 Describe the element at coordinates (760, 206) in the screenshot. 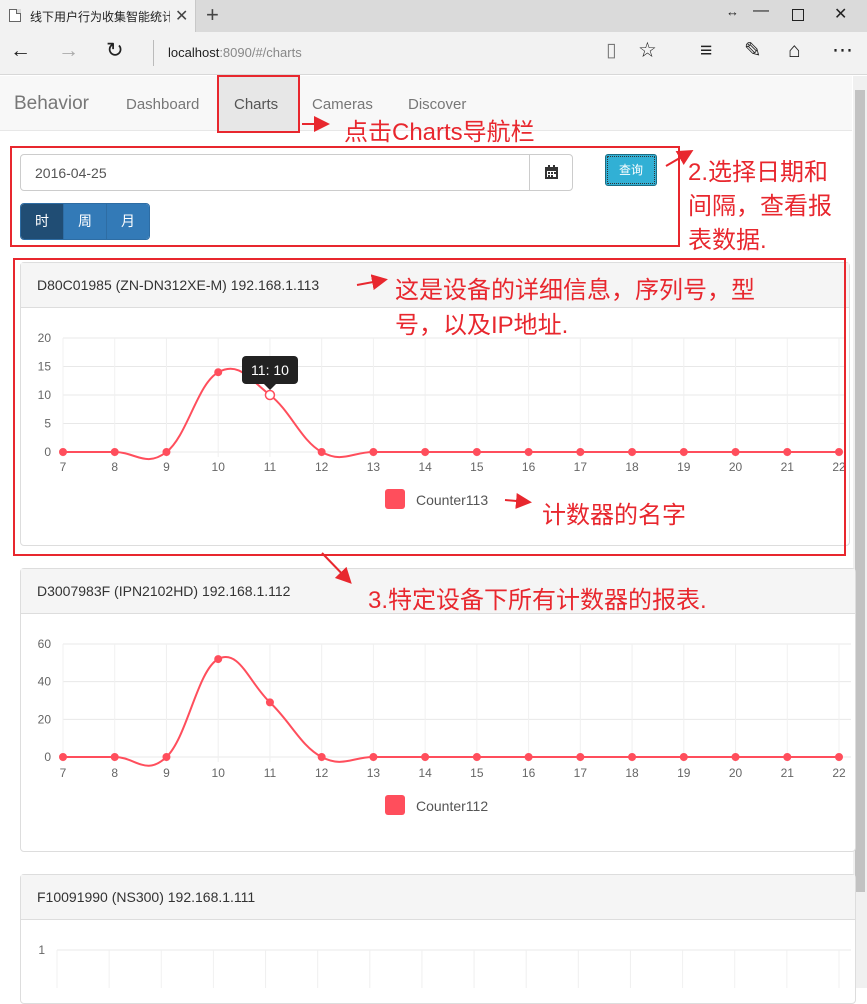

I see `annotation-step2-line2: 间隔，查看报` at that location.